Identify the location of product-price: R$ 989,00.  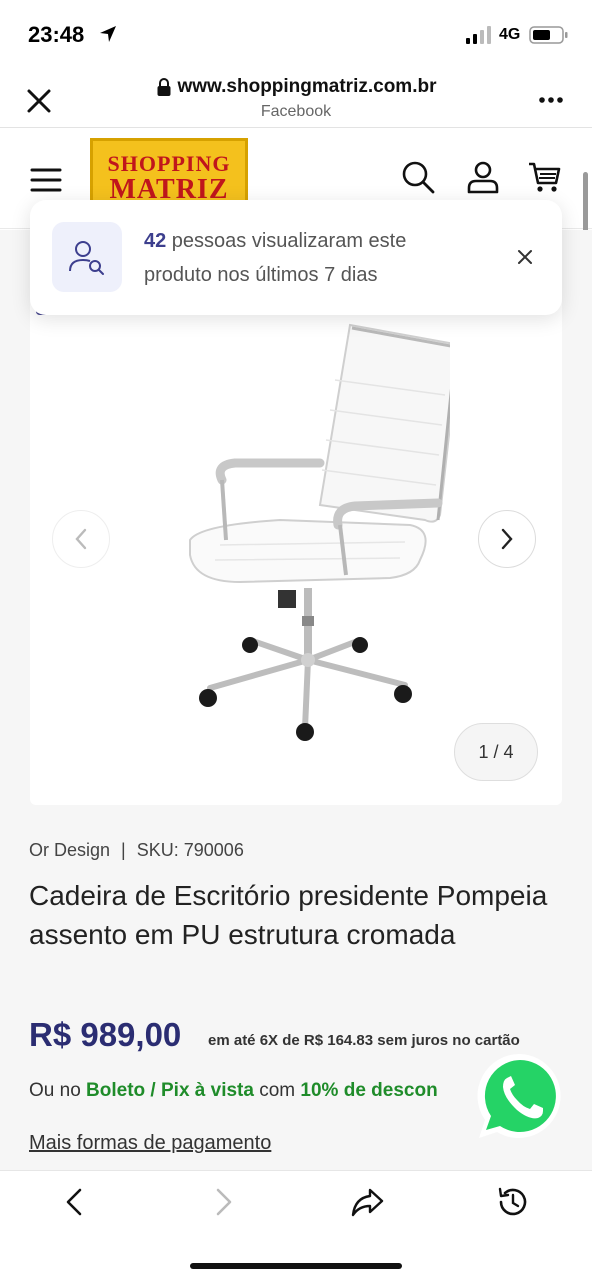
(105, 1034).